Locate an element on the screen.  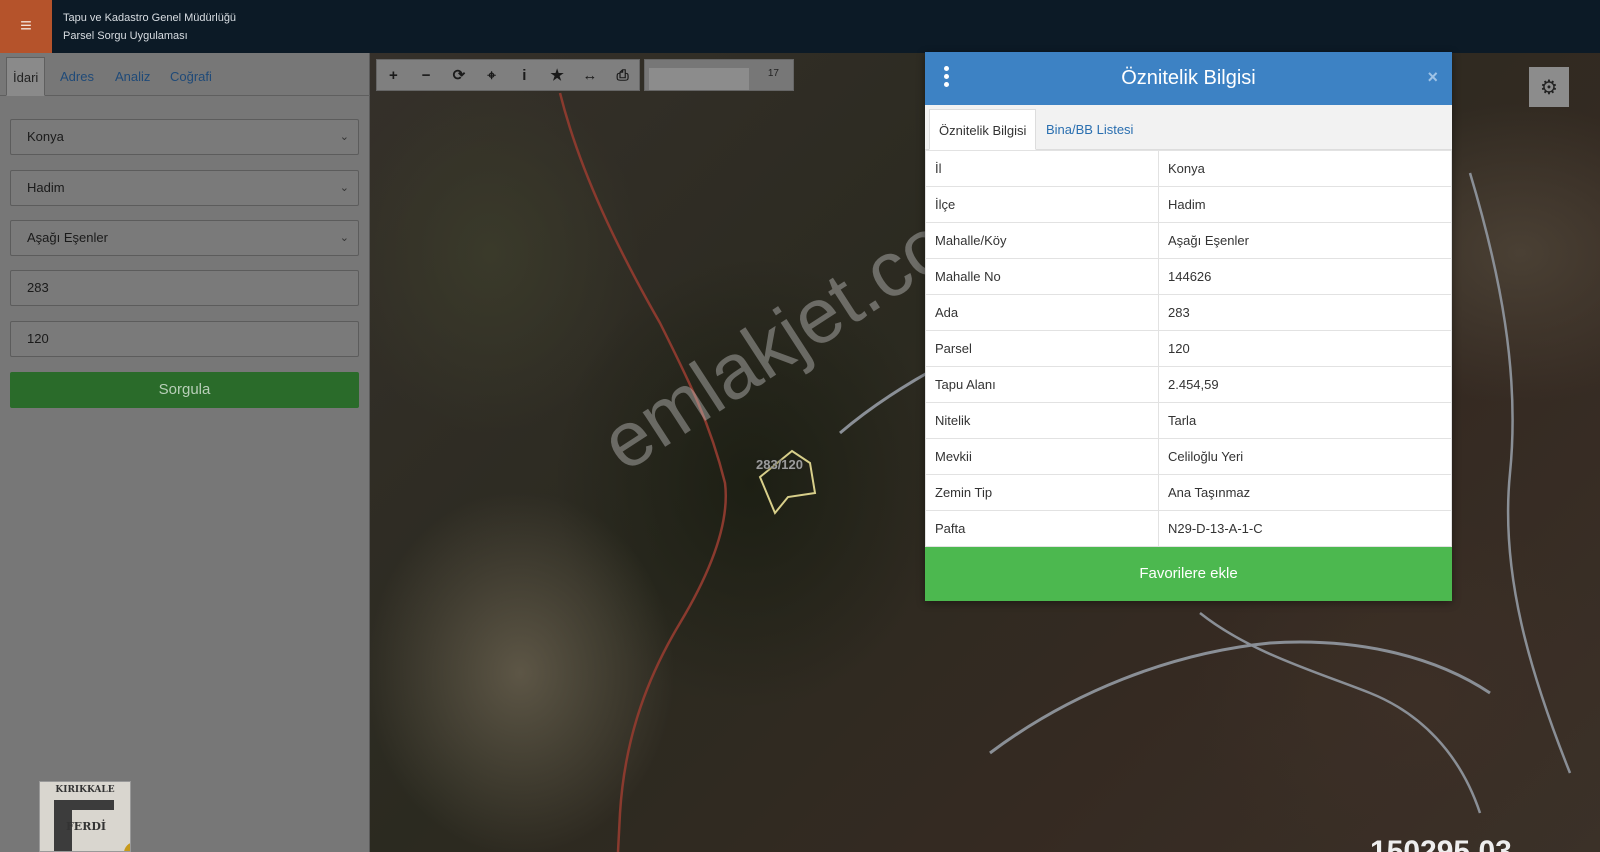
province-select: Konya ⌄ is located at coordinates (184, 137).